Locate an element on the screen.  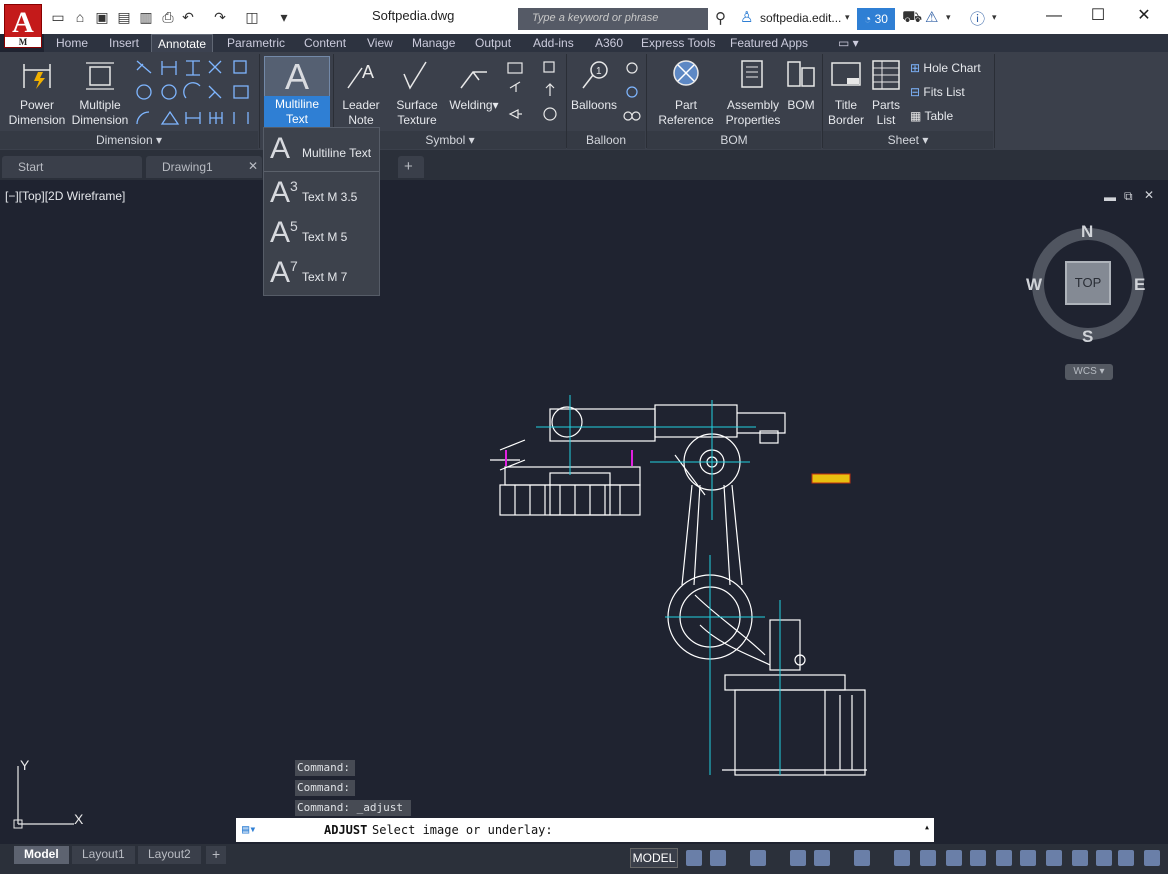
save-as-icon: ▤ is located at coordinates (124, 17).